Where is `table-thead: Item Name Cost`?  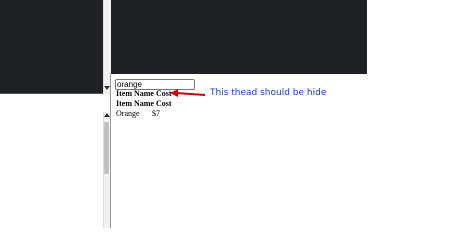 table-thead: Item Name Cost is located at coordinates (144, 104).